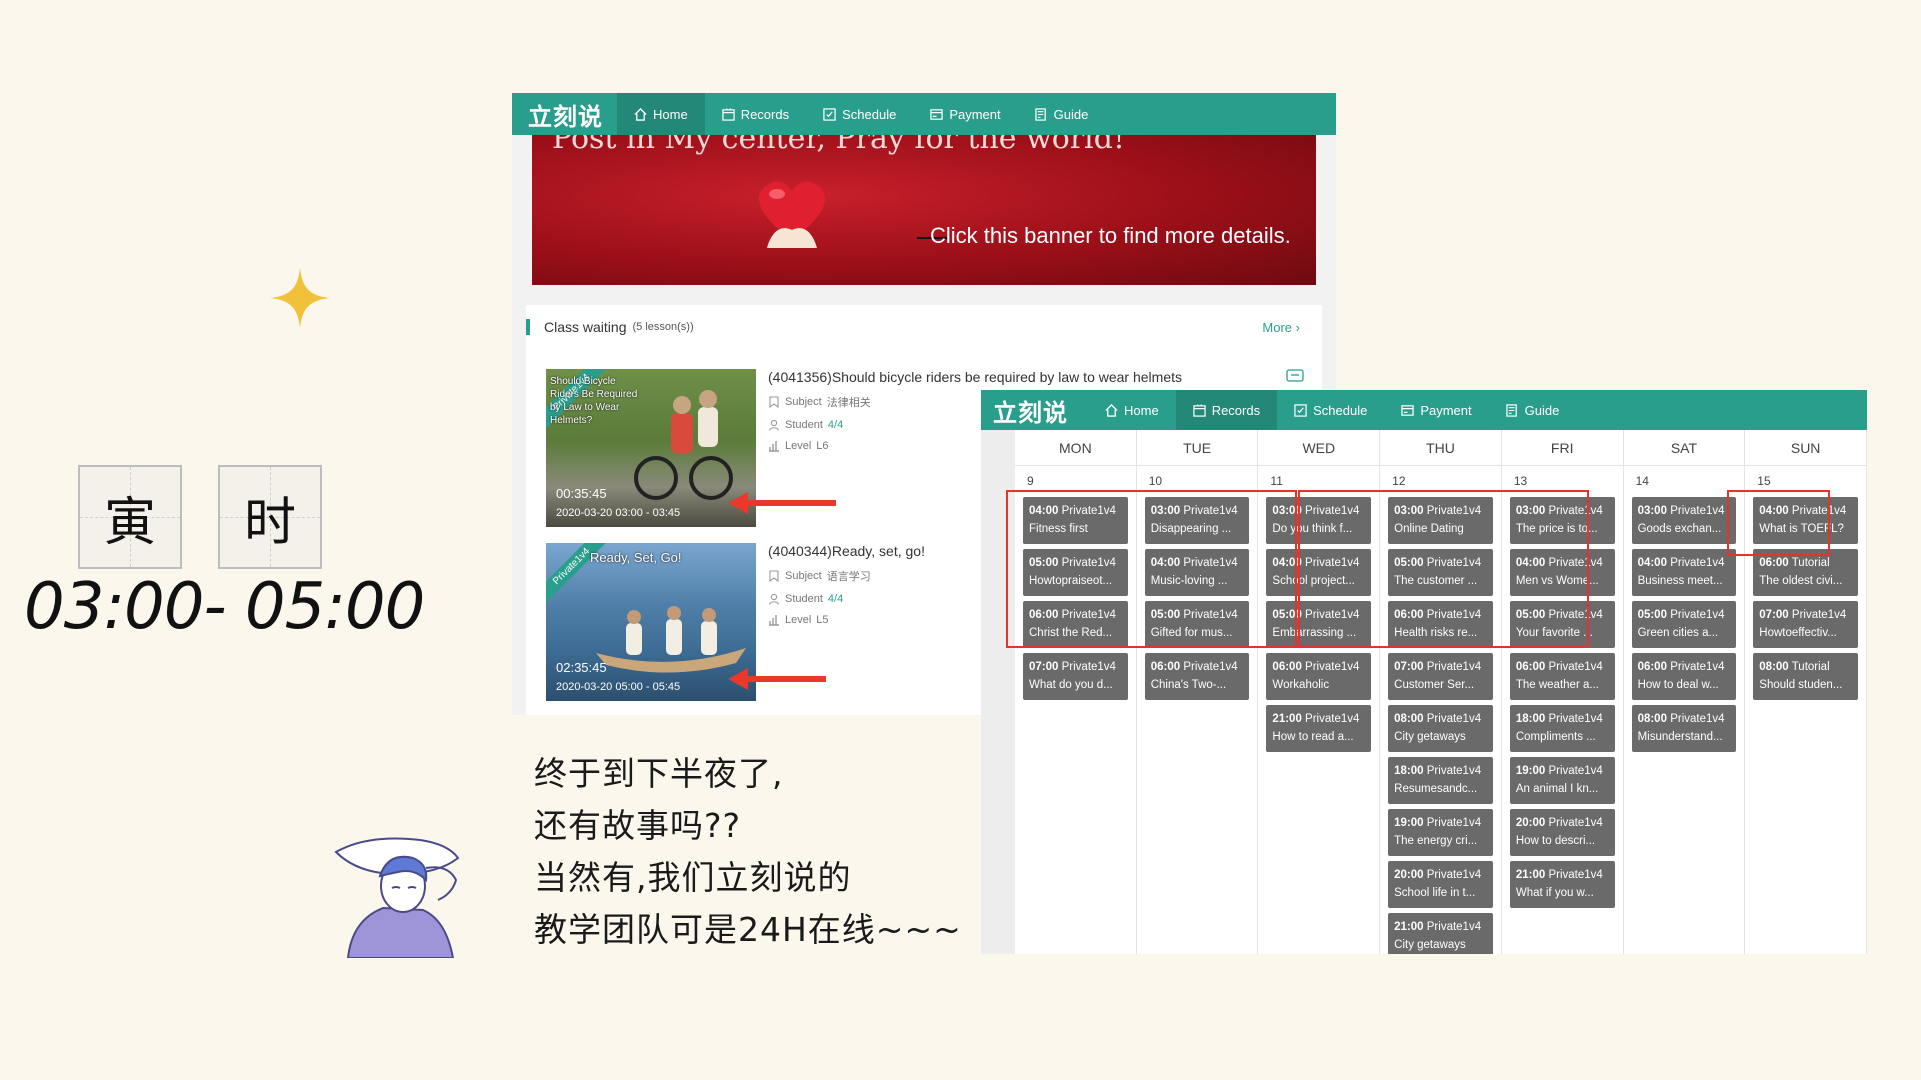 The image size is (1921, 1080). Describe the element at coordinates (1440, 933) in the screenshot. I see `calendar-event: 21:00 Private1v4 City getaways` at that location.